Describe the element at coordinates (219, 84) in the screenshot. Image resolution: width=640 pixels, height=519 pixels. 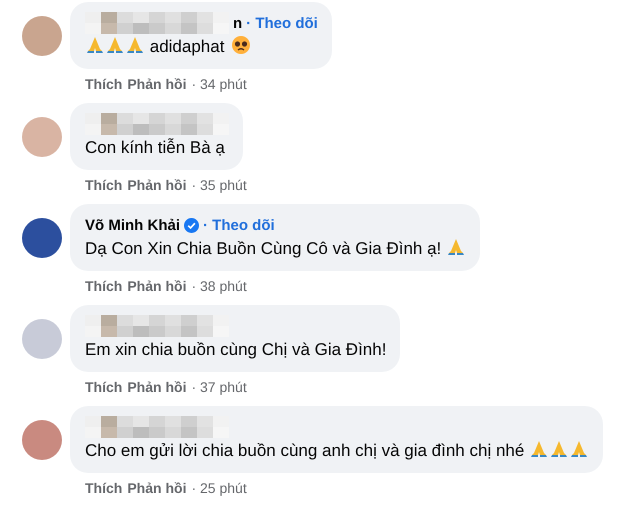
I see `comment-time: · 34 phút` at that location.